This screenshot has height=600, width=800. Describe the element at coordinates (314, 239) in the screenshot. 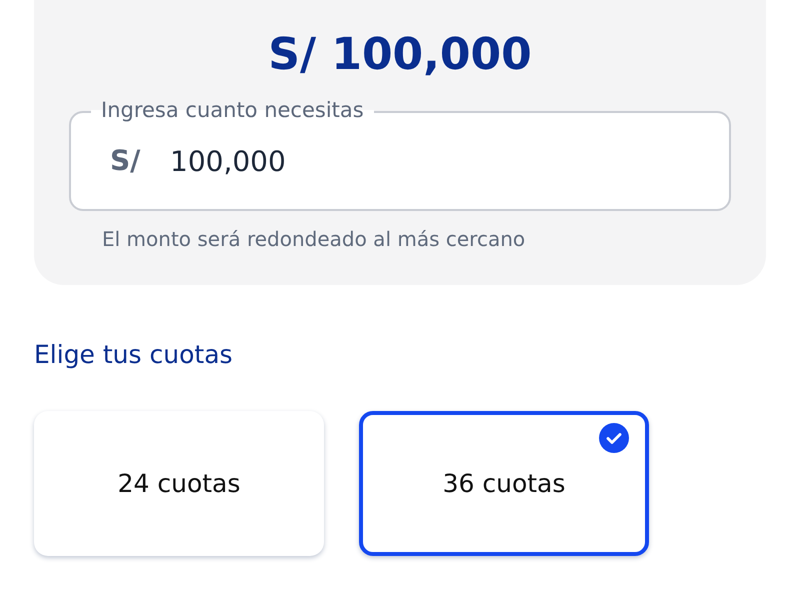

I see `helper-text: El monto será redondeado al más cercano` at that location.